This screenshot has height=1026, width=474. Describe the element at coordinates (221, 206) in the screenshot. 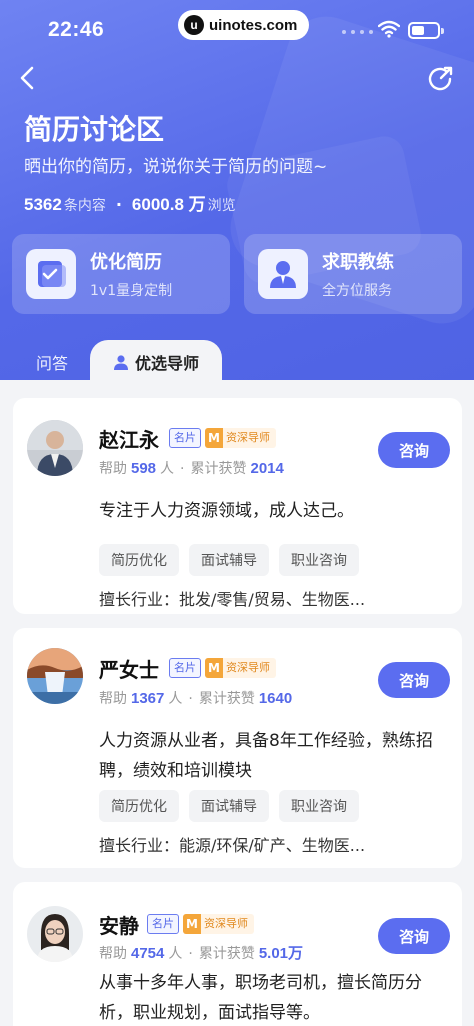

I see `views-unit: 浏览` at that location.